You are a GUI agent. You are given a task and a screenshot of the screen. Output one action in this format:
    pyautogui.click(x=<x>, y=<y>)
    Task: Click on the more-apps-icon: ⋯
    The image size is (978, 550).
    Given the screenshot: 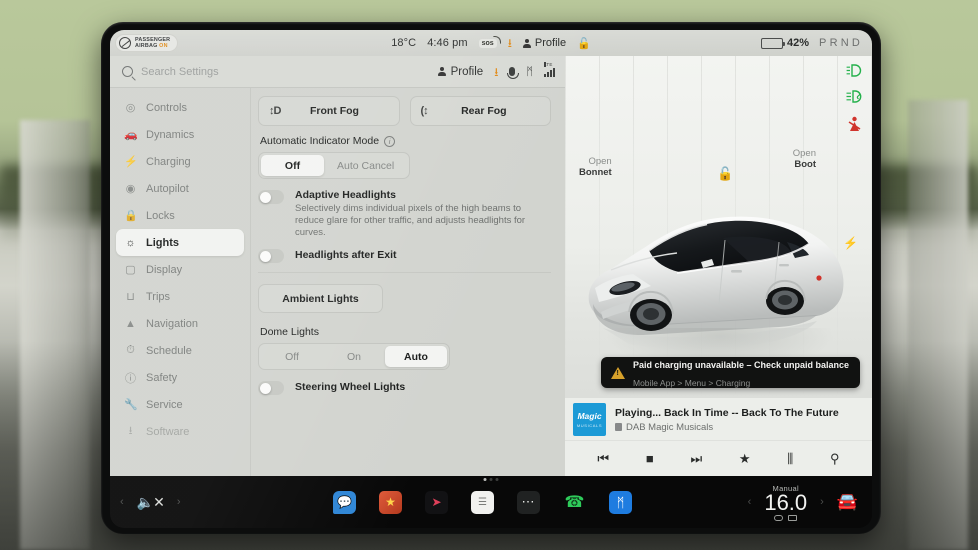 What is the action you would take?
    pyautogui.click(x=528, y=502)
    